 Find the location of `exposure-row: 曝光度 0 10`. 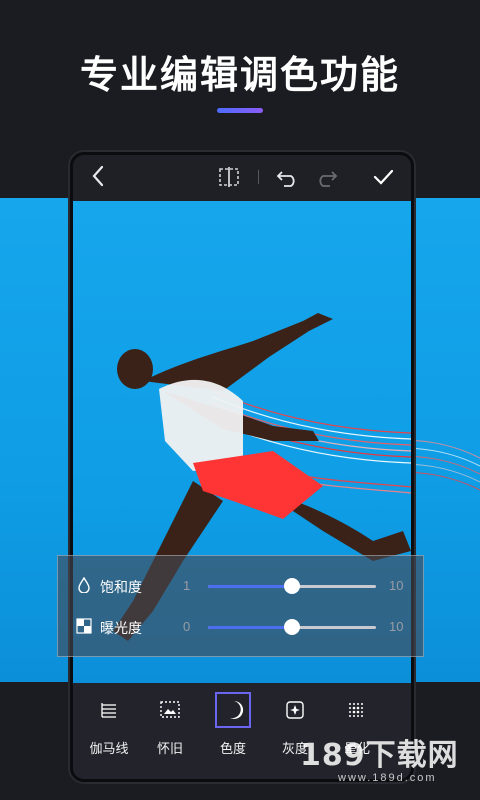

exposure-row: 曝光度 0 10 is located at coordinates (240, 627).